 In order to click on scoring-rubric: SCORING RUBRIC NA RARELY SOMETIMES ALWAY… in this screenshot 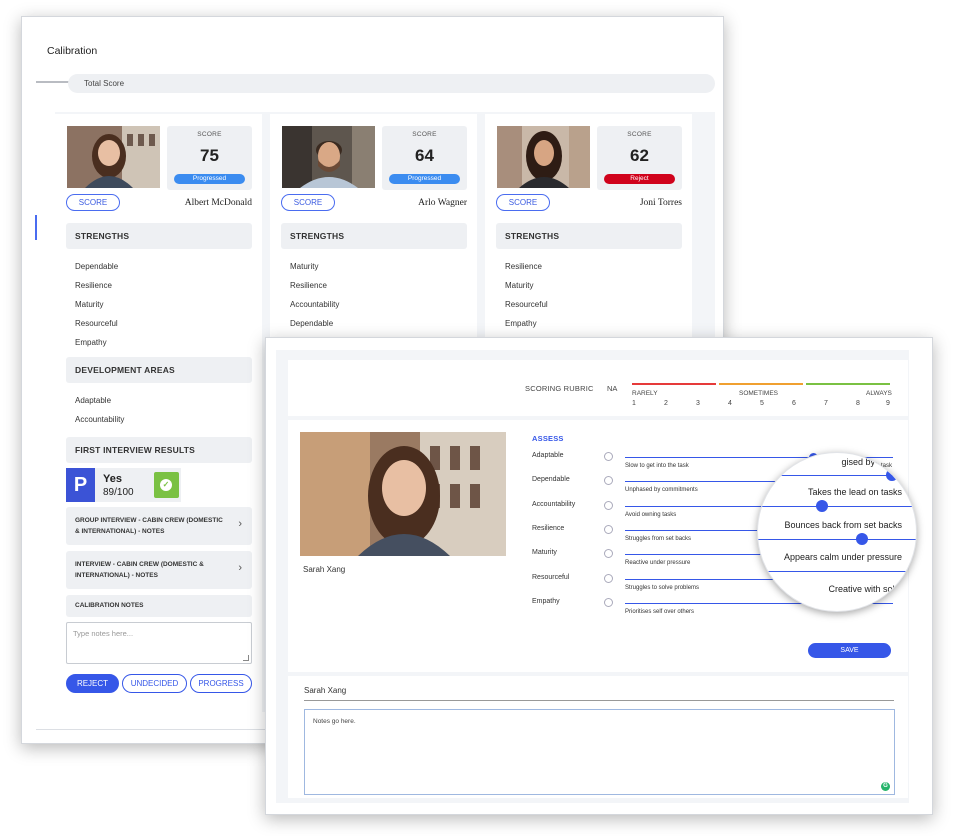, I will do `click(598, 388)`.